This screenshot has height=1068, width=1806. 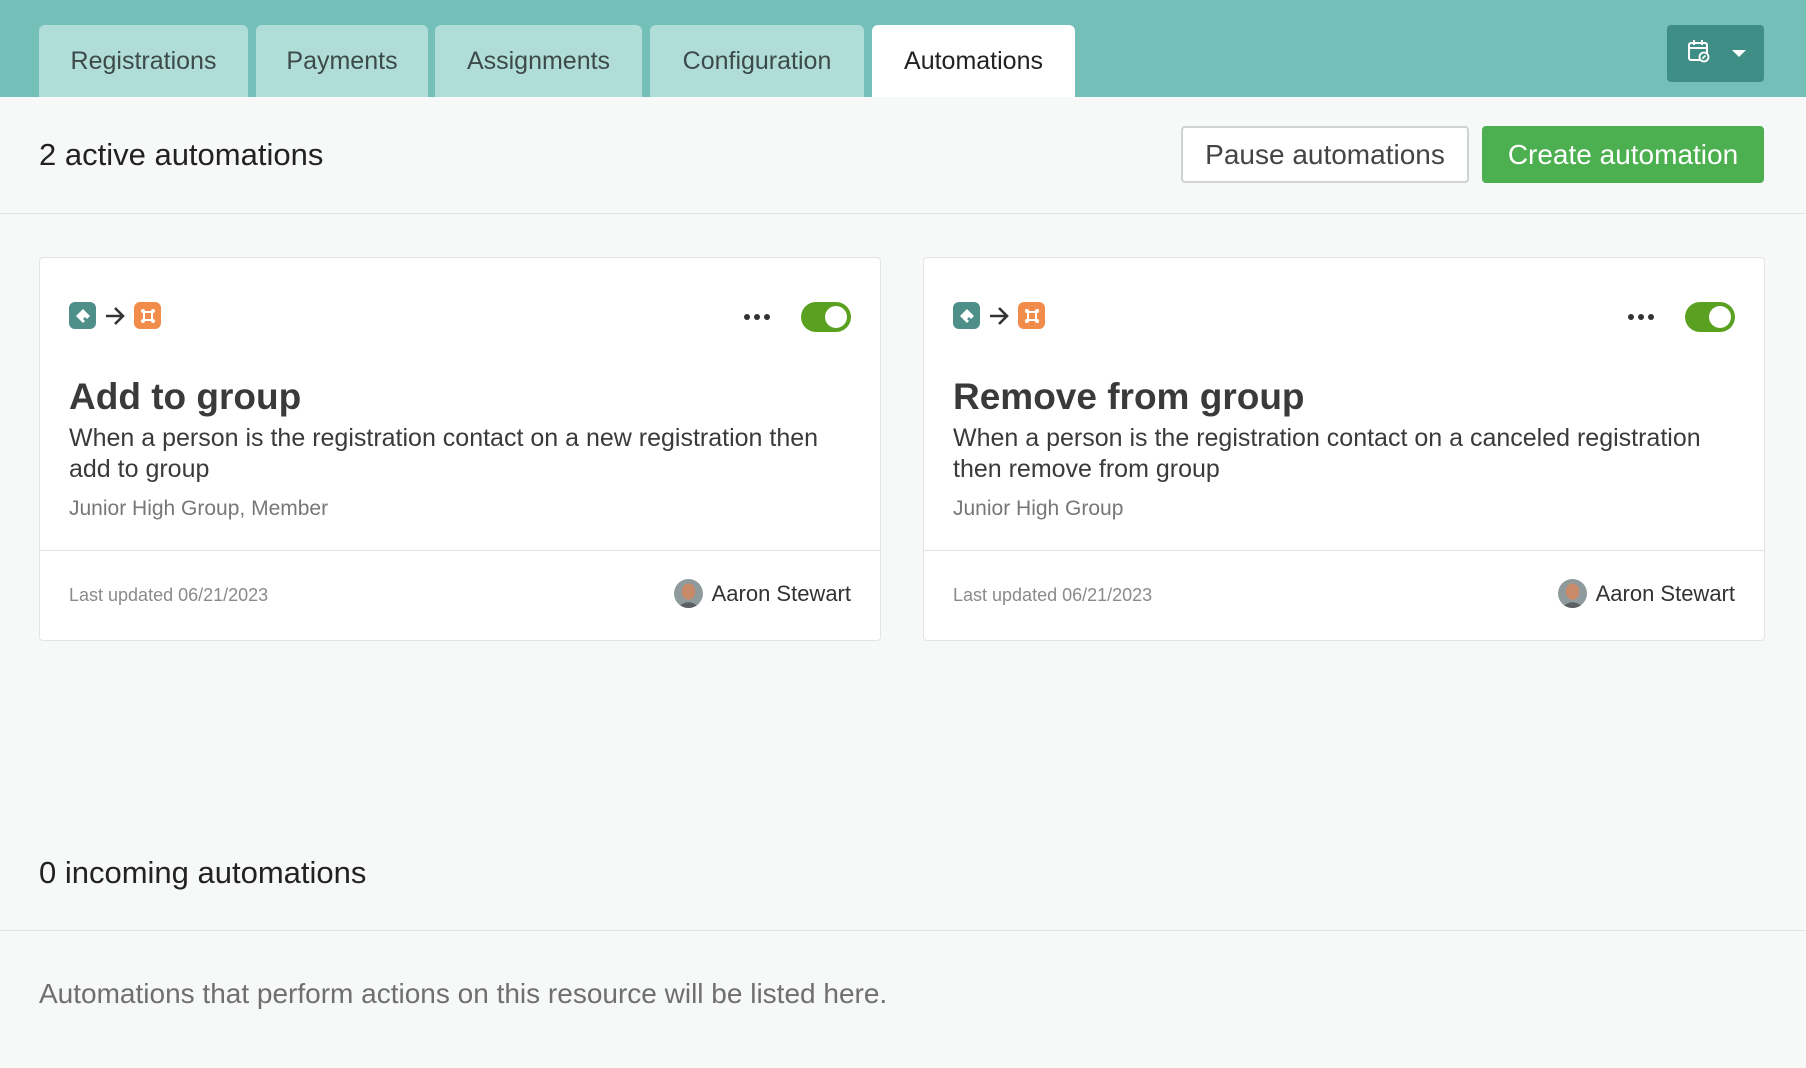 What do you see at coordinates (538, 61) in the screenshot?
I see `tab-assignments: Assignments` at bounding box center [538, 61].